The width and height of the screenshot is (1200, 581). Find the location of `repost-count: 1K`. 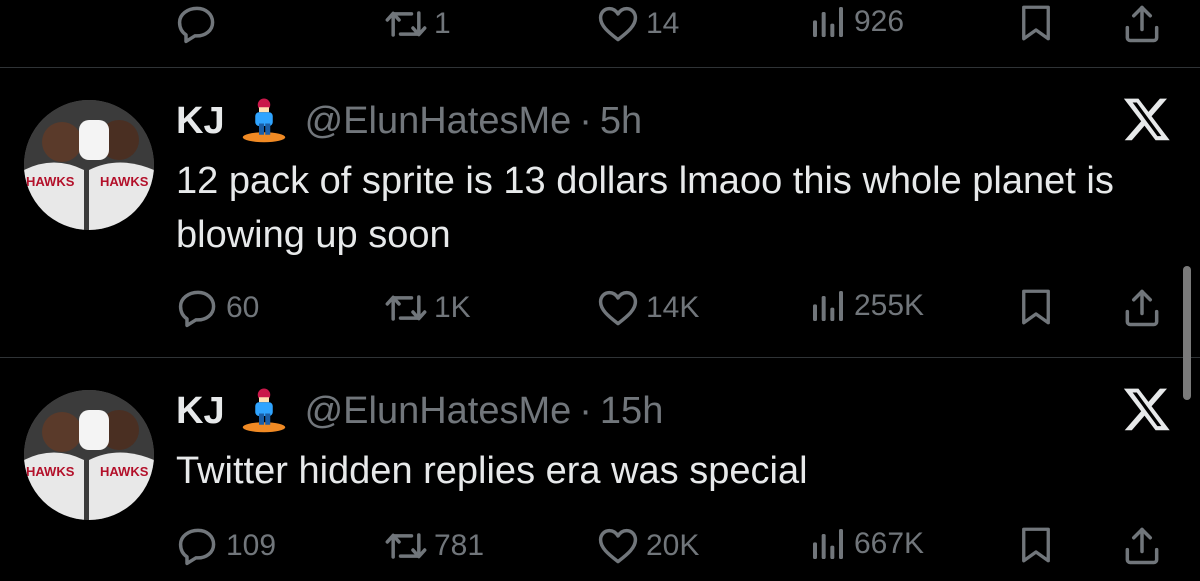

repost-count: 1K is located at coordinates (452, 307).